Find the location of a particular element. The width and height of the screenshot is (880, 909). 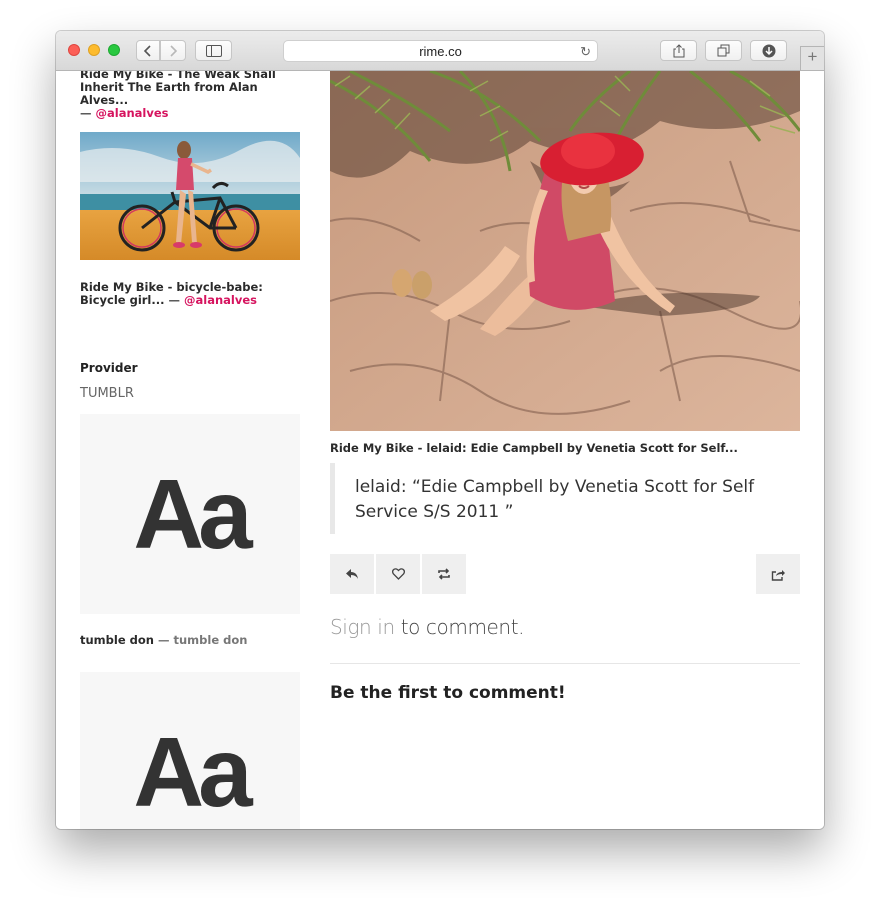

tabs-icon is located at coordinates (723, 50).